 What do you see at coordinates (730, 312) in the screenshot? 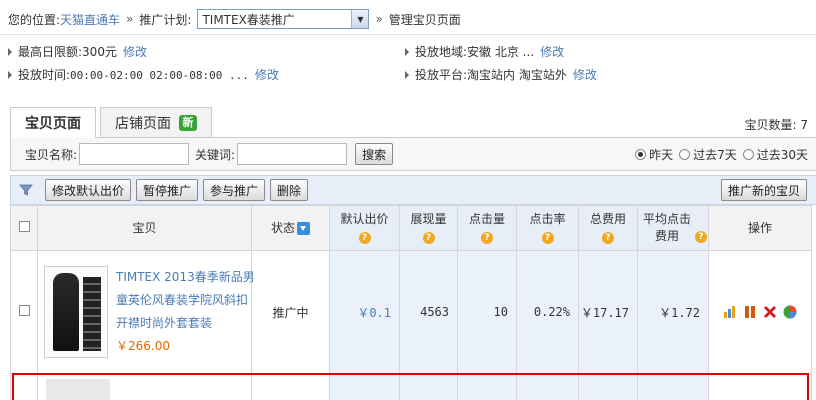
I see `promote-icon` at bounding box center [730, 312].